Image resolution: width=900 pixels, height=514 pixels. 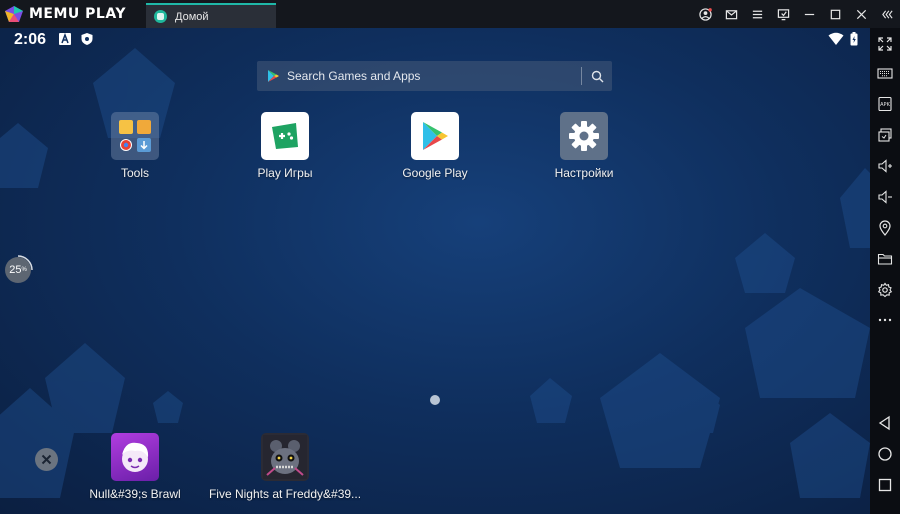 I want to click on maximize-button, so click(x=835, y=14).